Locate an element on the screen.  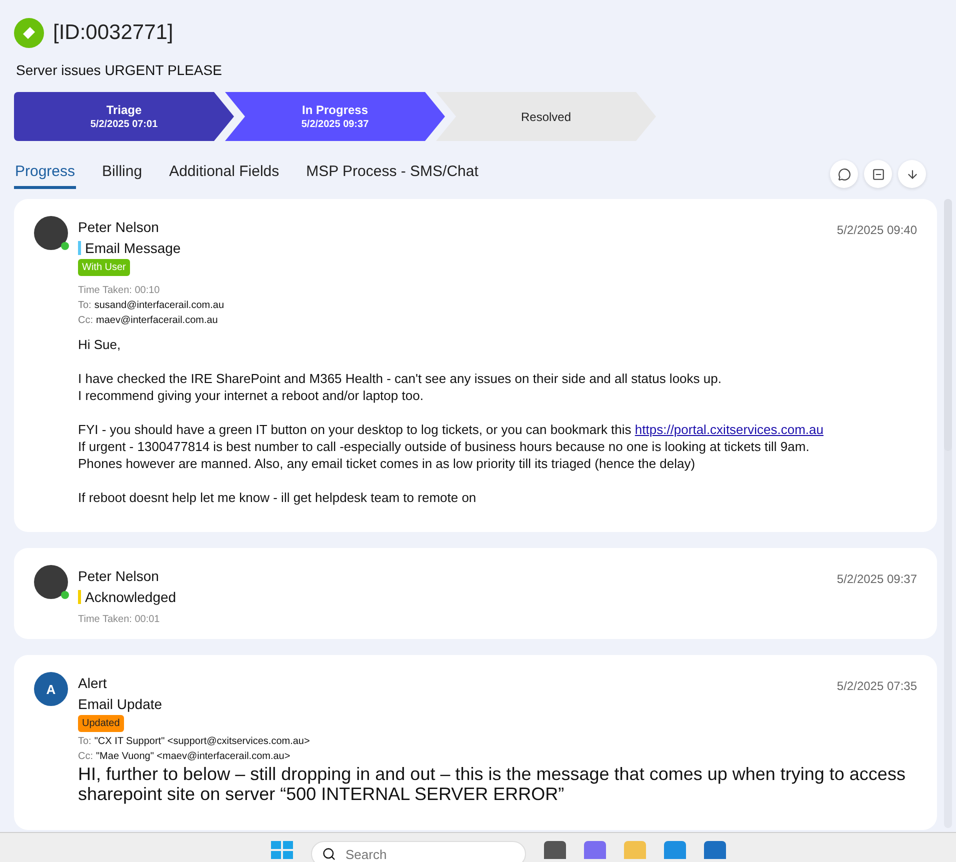
tab: MSP Process - SMS/Chat is located at coordinates (392, 174).